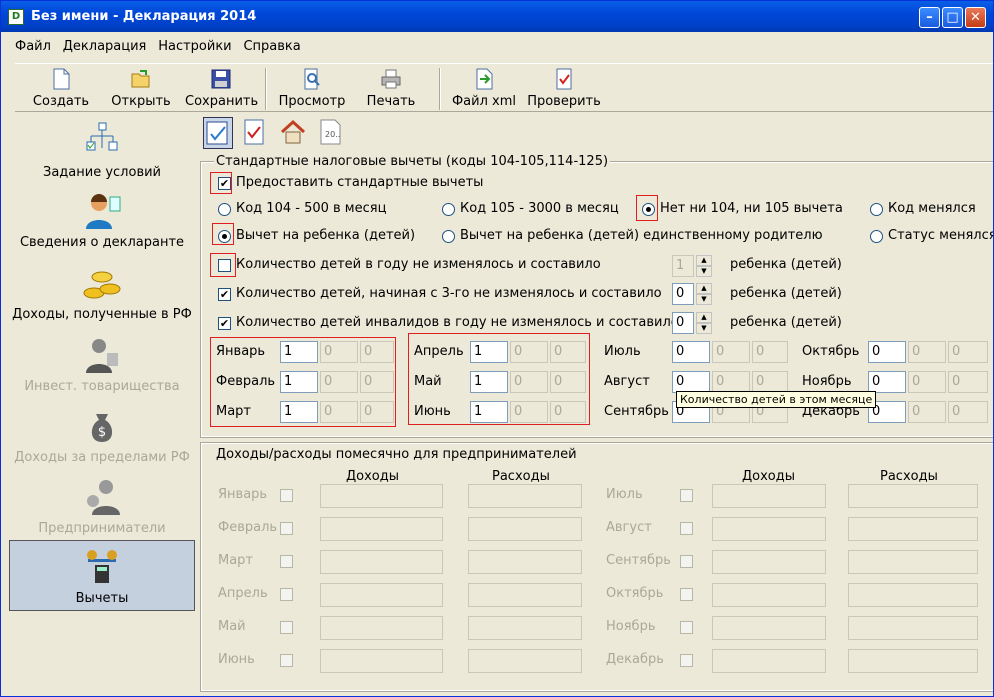  Describe the element at coordinates (952, 17) in the screenshot. I see `maximize-button: □` at that location.